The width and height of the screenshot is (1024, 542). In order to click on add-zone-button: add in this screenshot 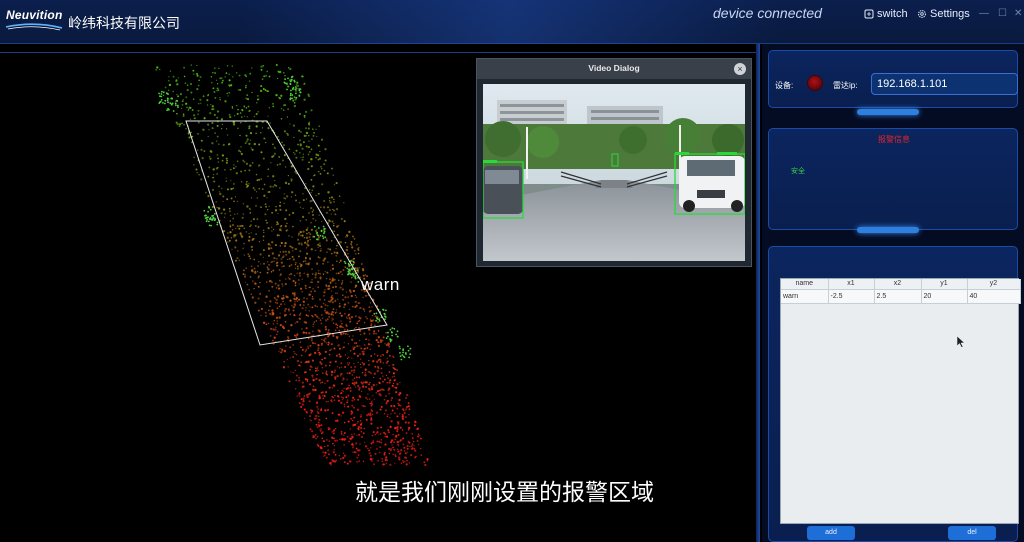, I will do `click(831, 533)`.